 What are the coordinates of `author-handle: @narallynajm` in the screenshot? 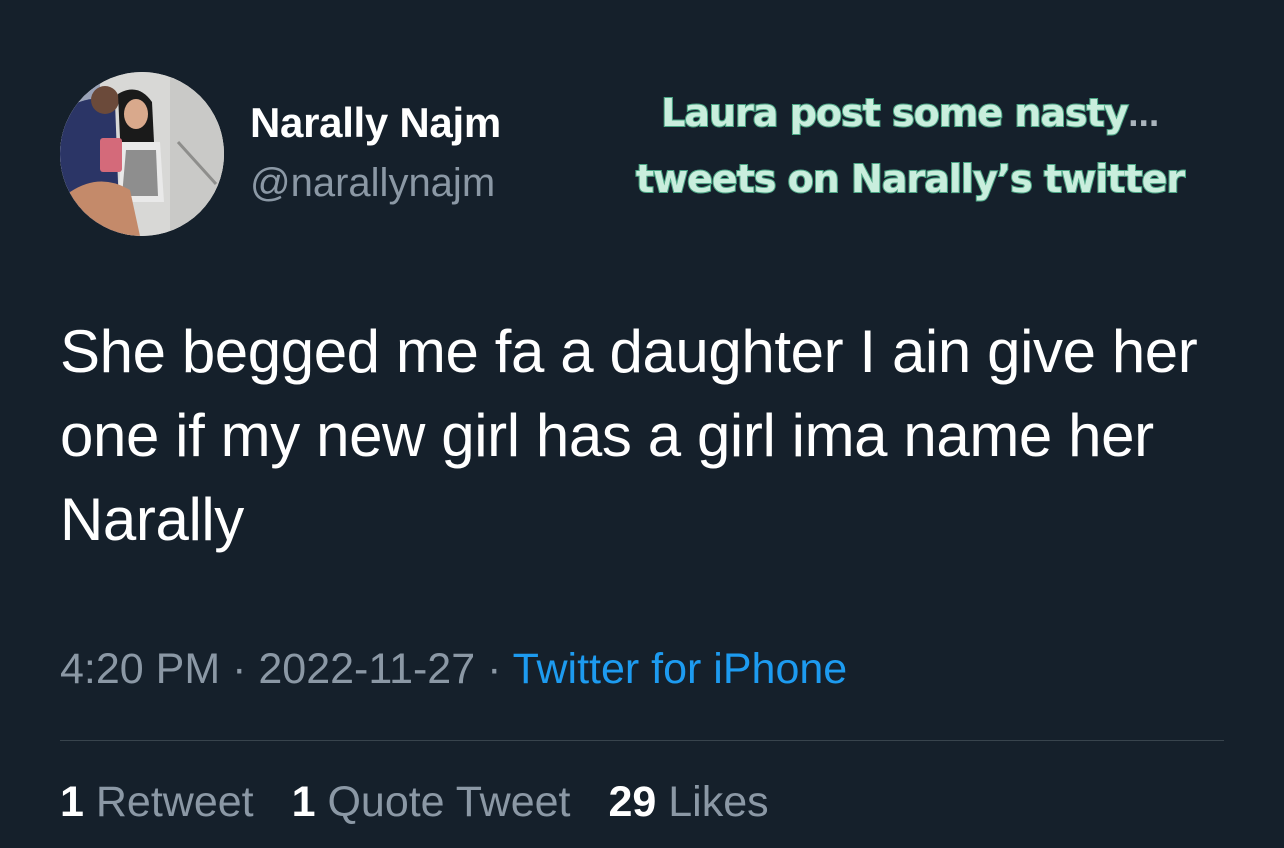 It's located at (372, 183).